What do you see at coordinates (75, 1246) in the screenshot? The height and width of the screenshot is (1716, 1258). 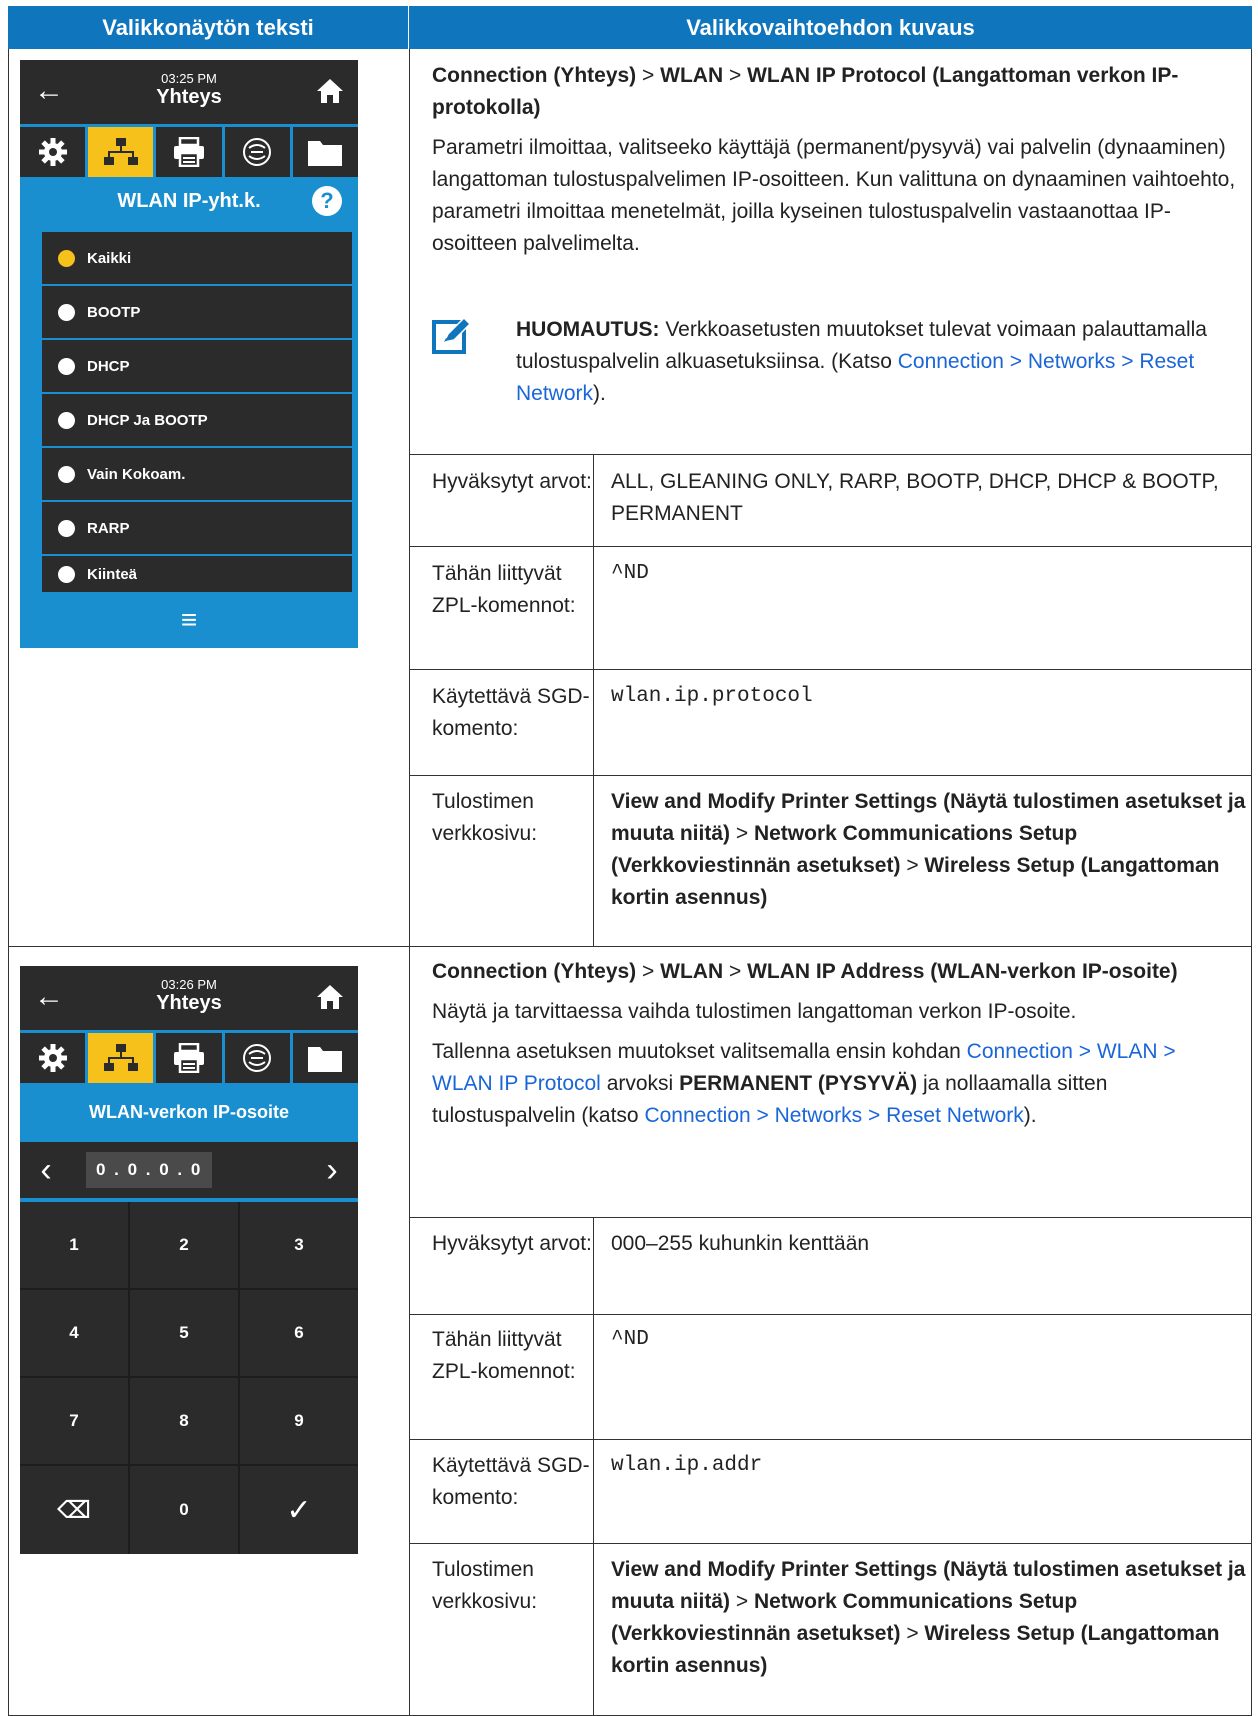 I see `key-1: 1` at bounding box center [75, 1246].